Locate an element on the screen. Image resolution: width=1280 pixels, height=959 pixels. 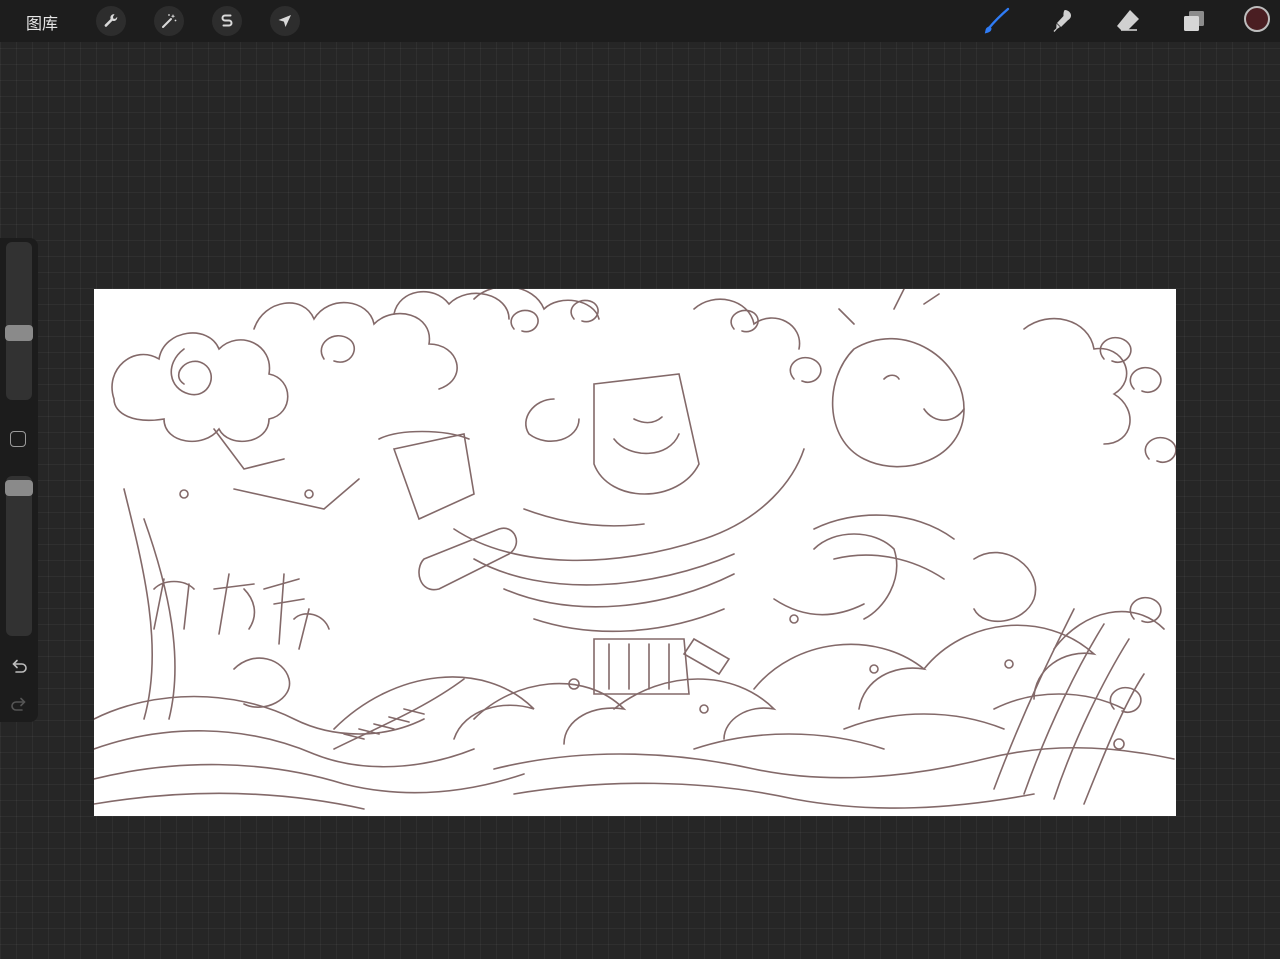
brush-size-thumb is located at coordinates (19, 333).